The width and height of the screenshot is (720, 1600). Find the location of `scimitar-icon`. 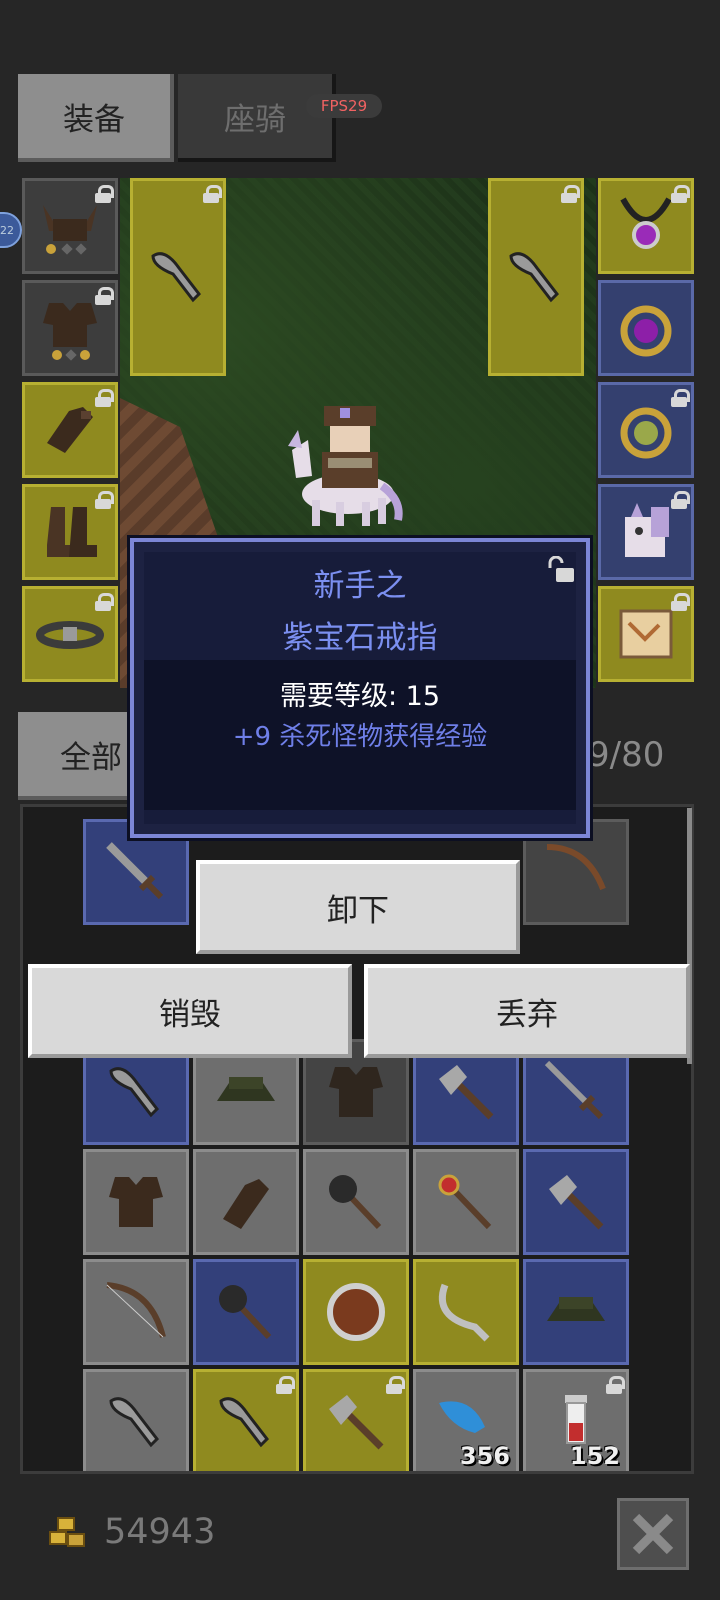

scimitar-icon is located at coordinates (466, 1312).